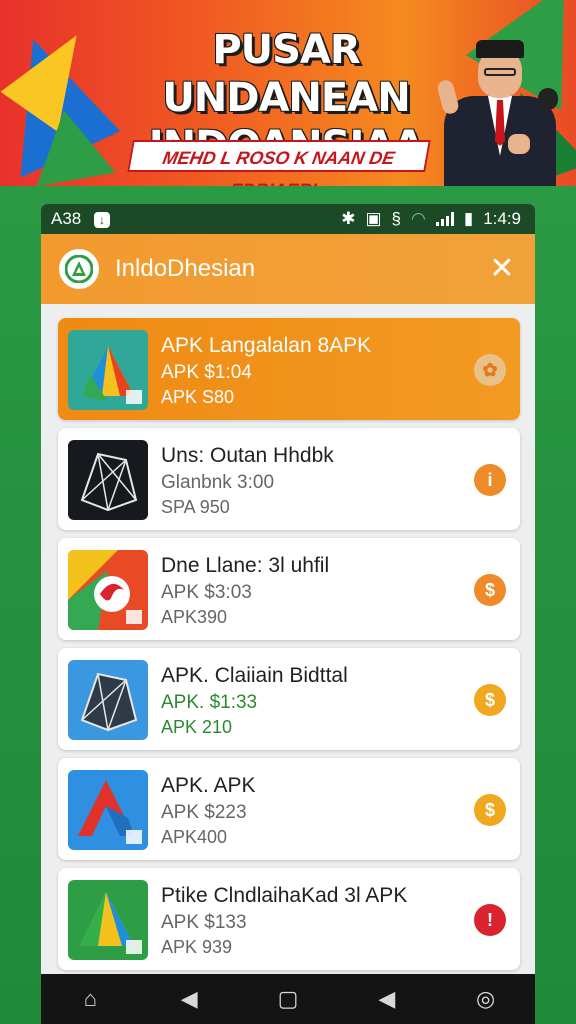  Describe the element at coordinates (197, 727) in the screenshot. I see `item-meta: APK 210` at that location.